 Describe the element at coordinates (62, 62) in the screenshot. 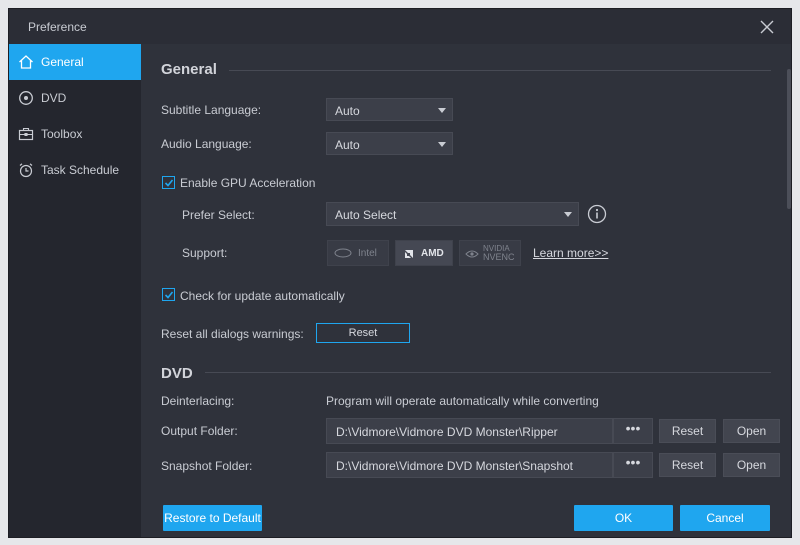

I see `sidebar-item-label: General` at that location.